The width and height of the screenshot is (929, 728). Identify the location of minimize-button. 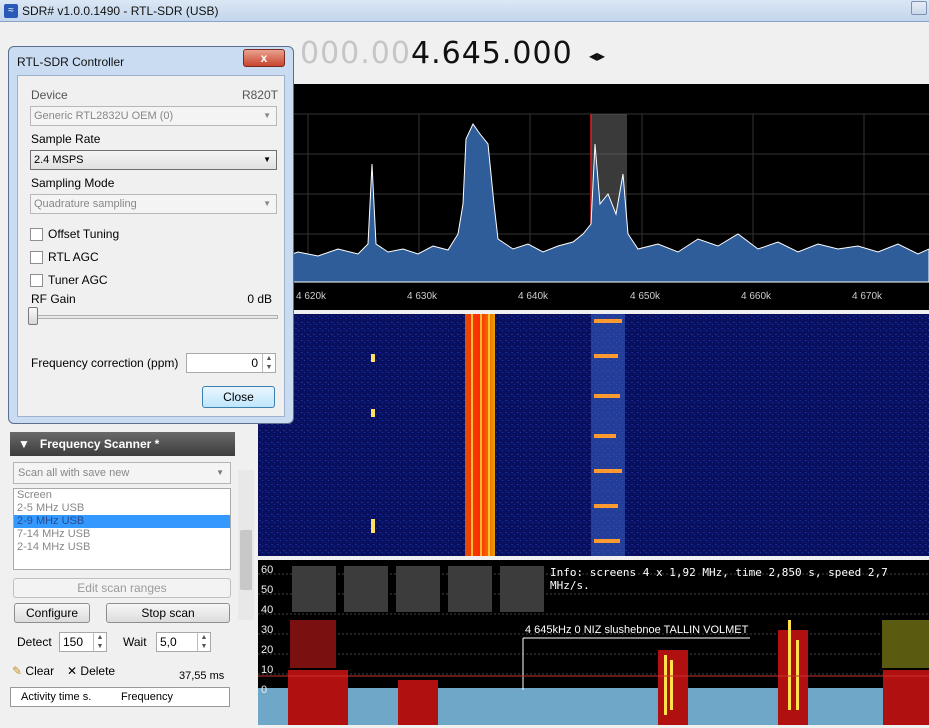
(919, 8).